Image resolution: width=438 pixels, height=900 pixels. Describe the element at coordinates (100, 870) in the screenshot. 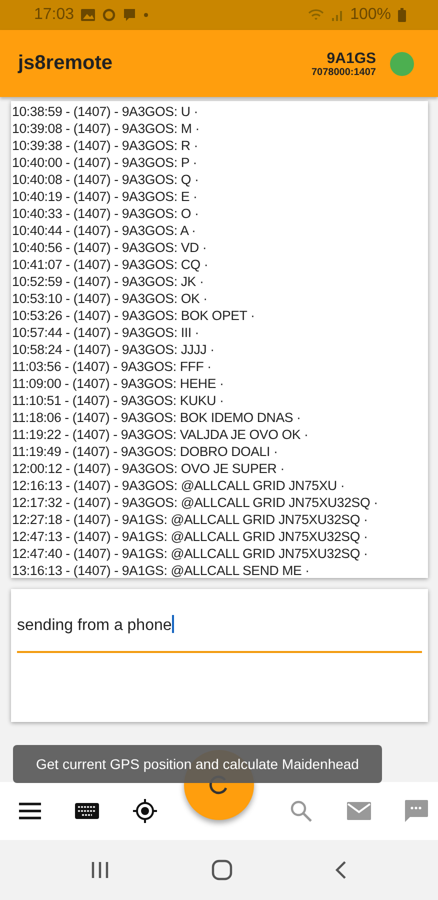

I see `recents-icon` at that location.